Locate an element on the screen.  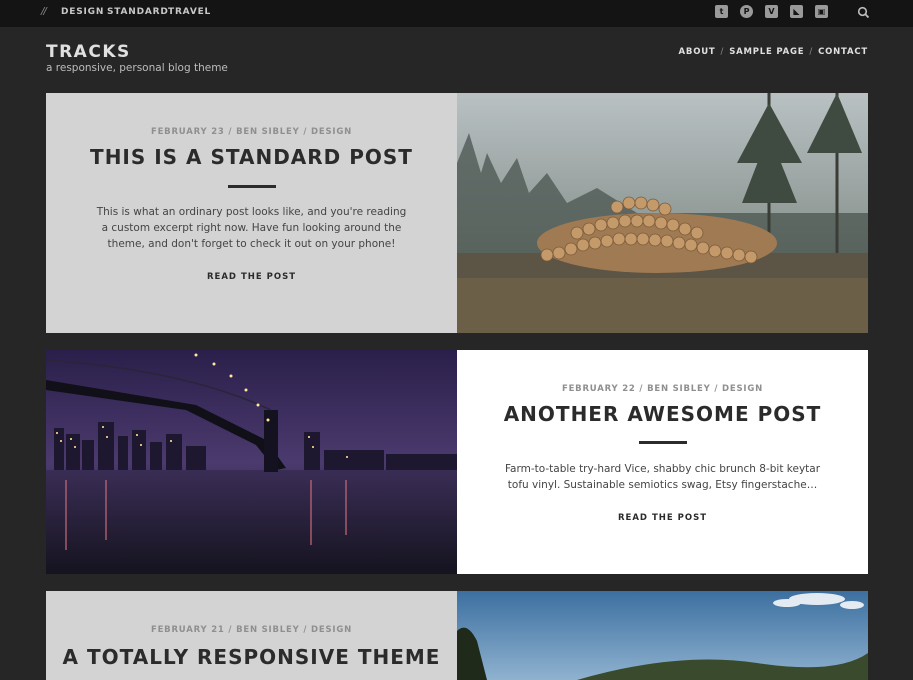
post-meta: FEBRUARY 21 / BEN SIBLEY / DESIGN is located at coordinates (251, 630).